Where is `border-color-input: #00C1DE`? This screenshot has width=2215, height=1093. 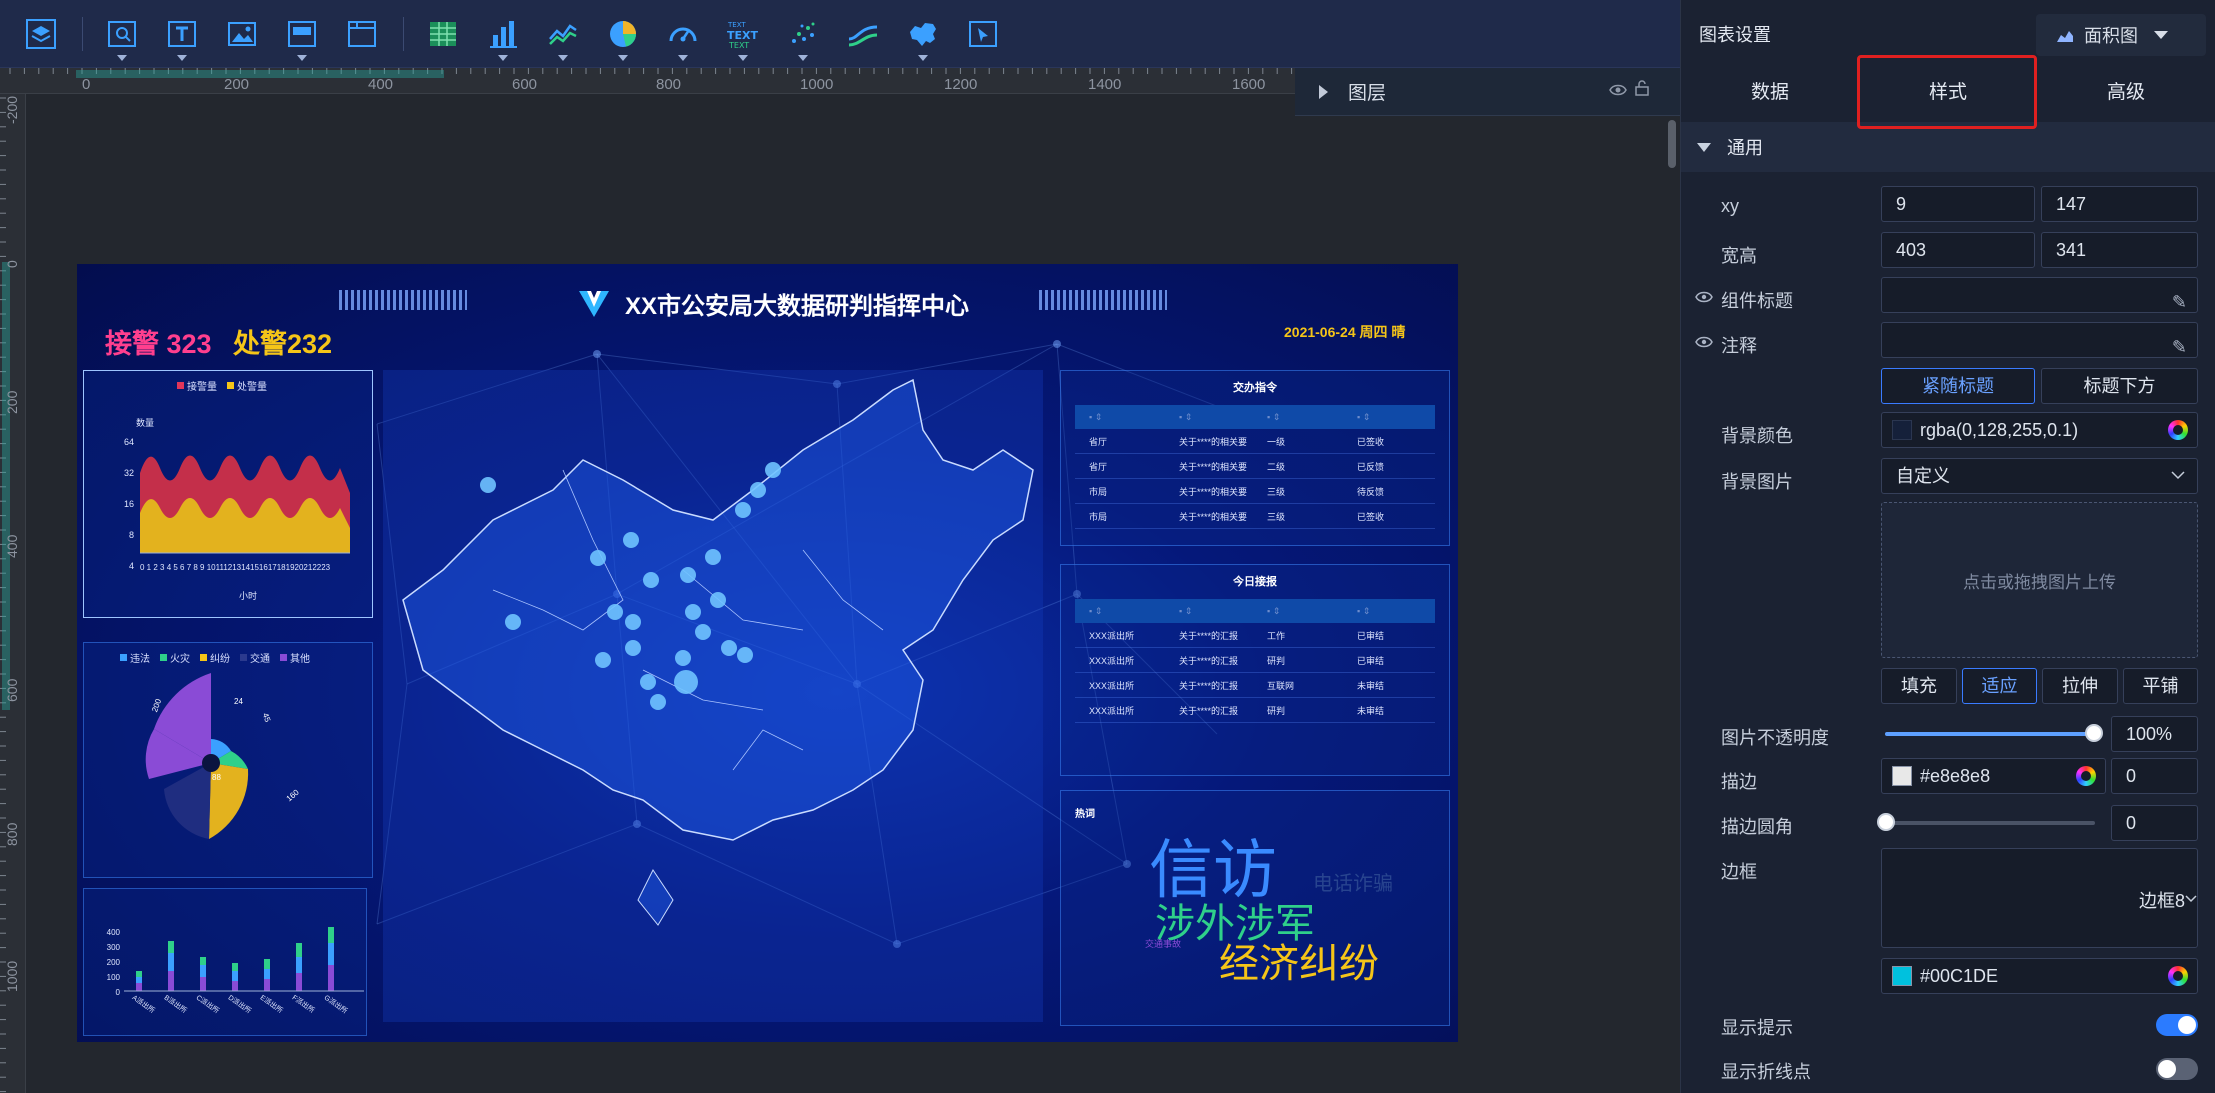 border-color-input: #00C1DE is located at coordinates (2039, 976).